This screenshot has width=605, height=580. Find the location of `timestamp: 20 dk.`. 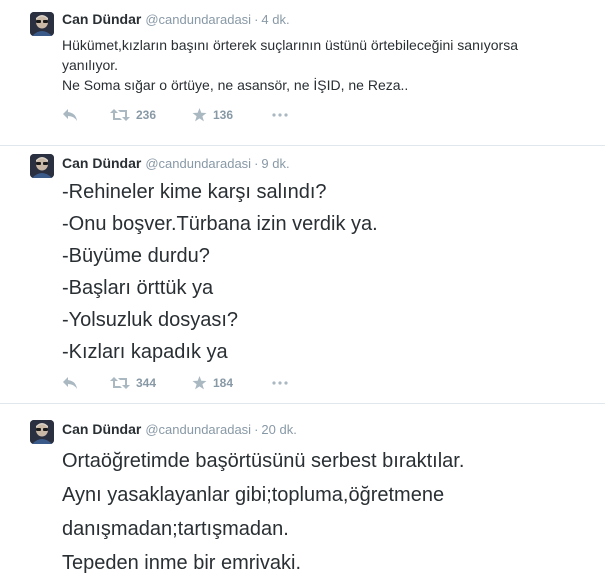

timestamp: 20 dk. is located at coordinates (278, 429).